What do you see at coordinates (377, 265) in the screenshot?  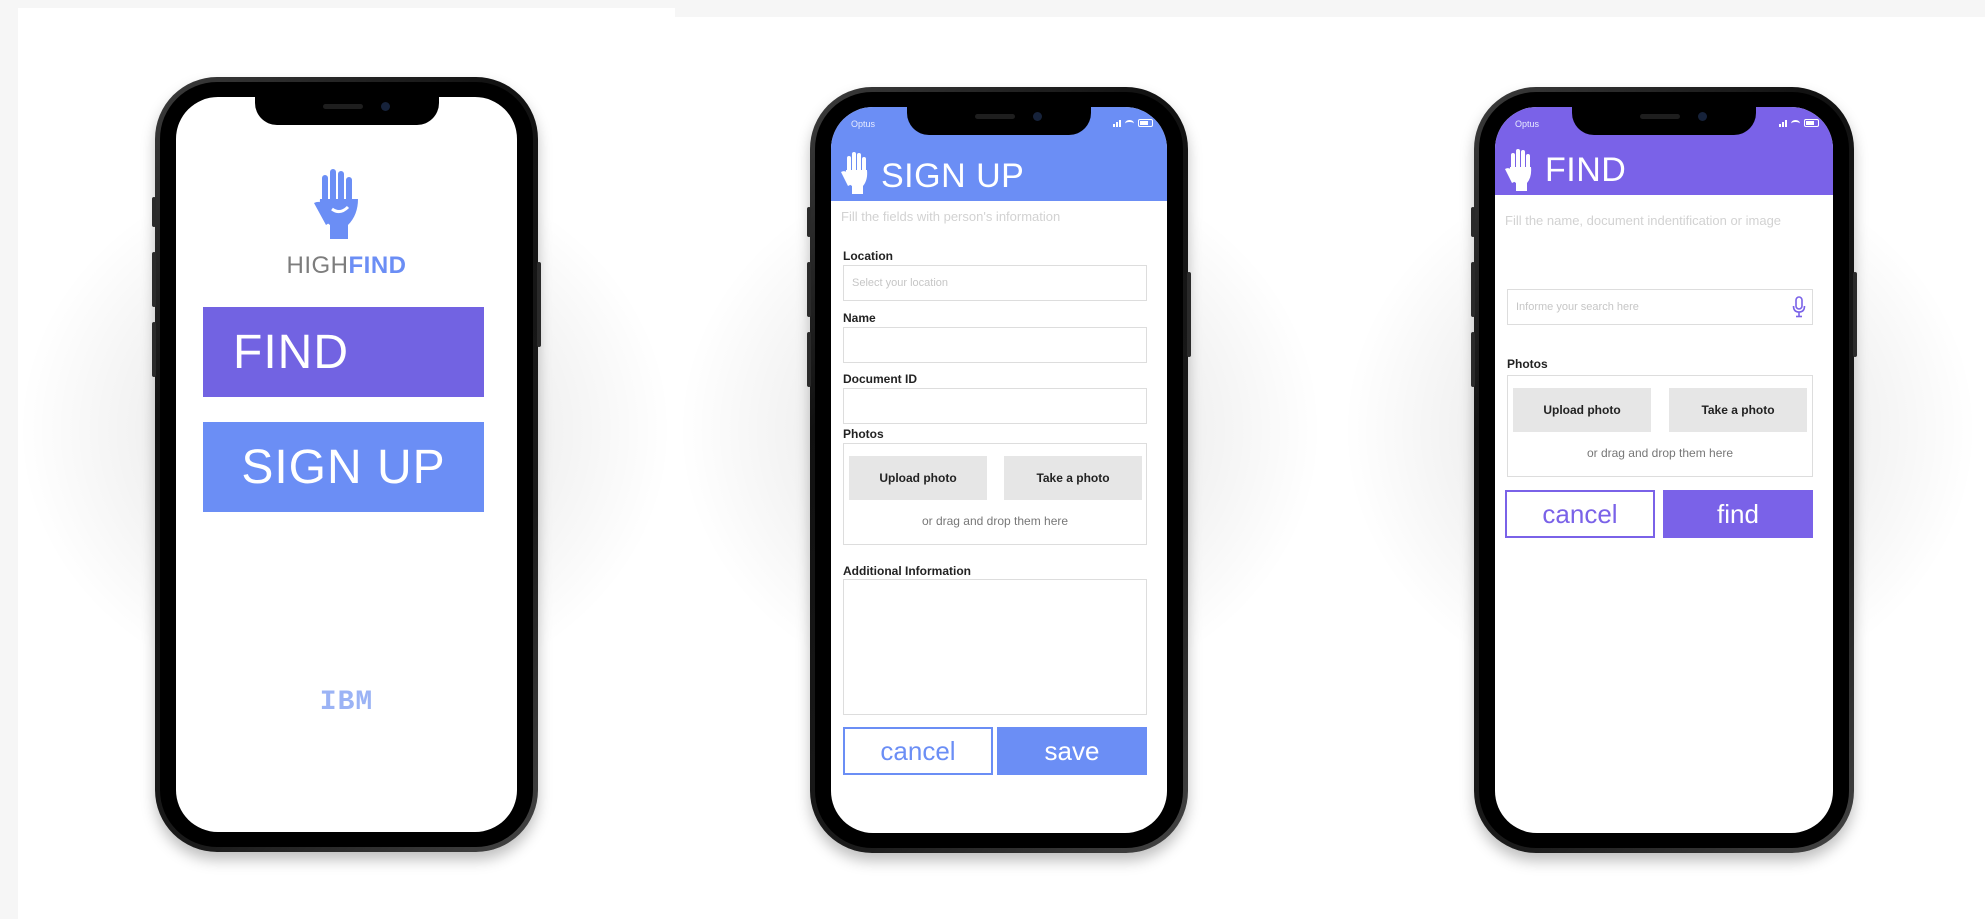 I see `brand-bold-text: FIND` at bounding box center [377, 265].